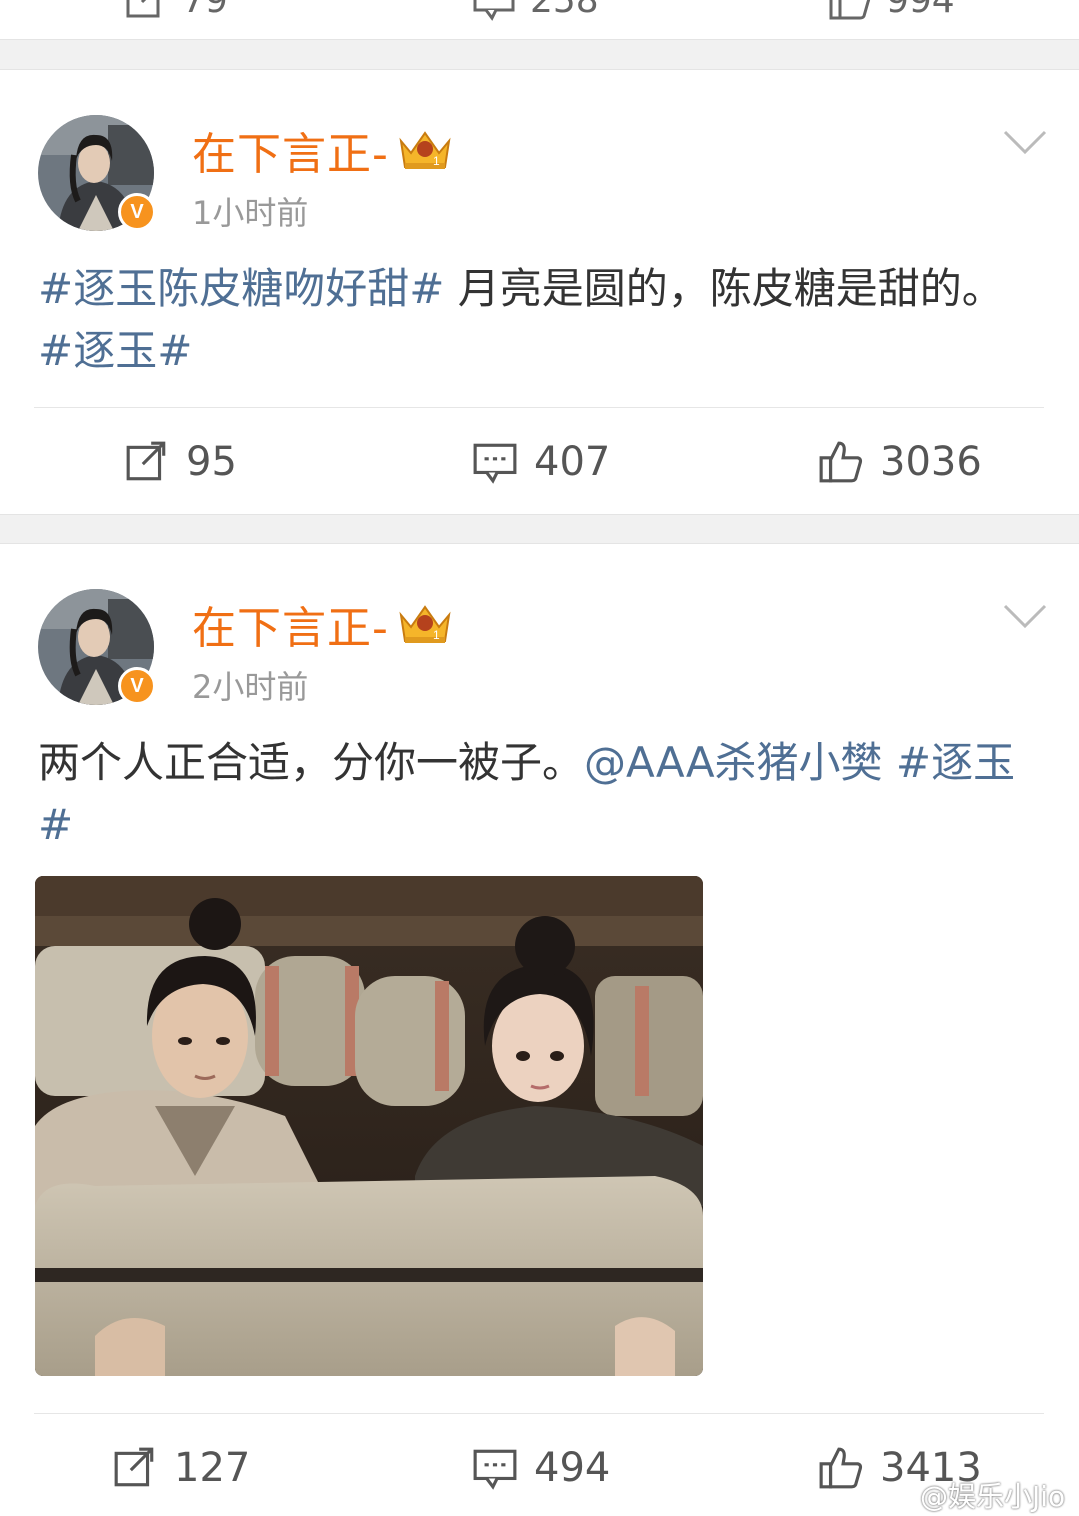 The image size is (1079, 1516). What do you see at coordinates (896, 1496) in the screenshot?
I see `weibo-logo-icon` at bounding box center [896, 1496].